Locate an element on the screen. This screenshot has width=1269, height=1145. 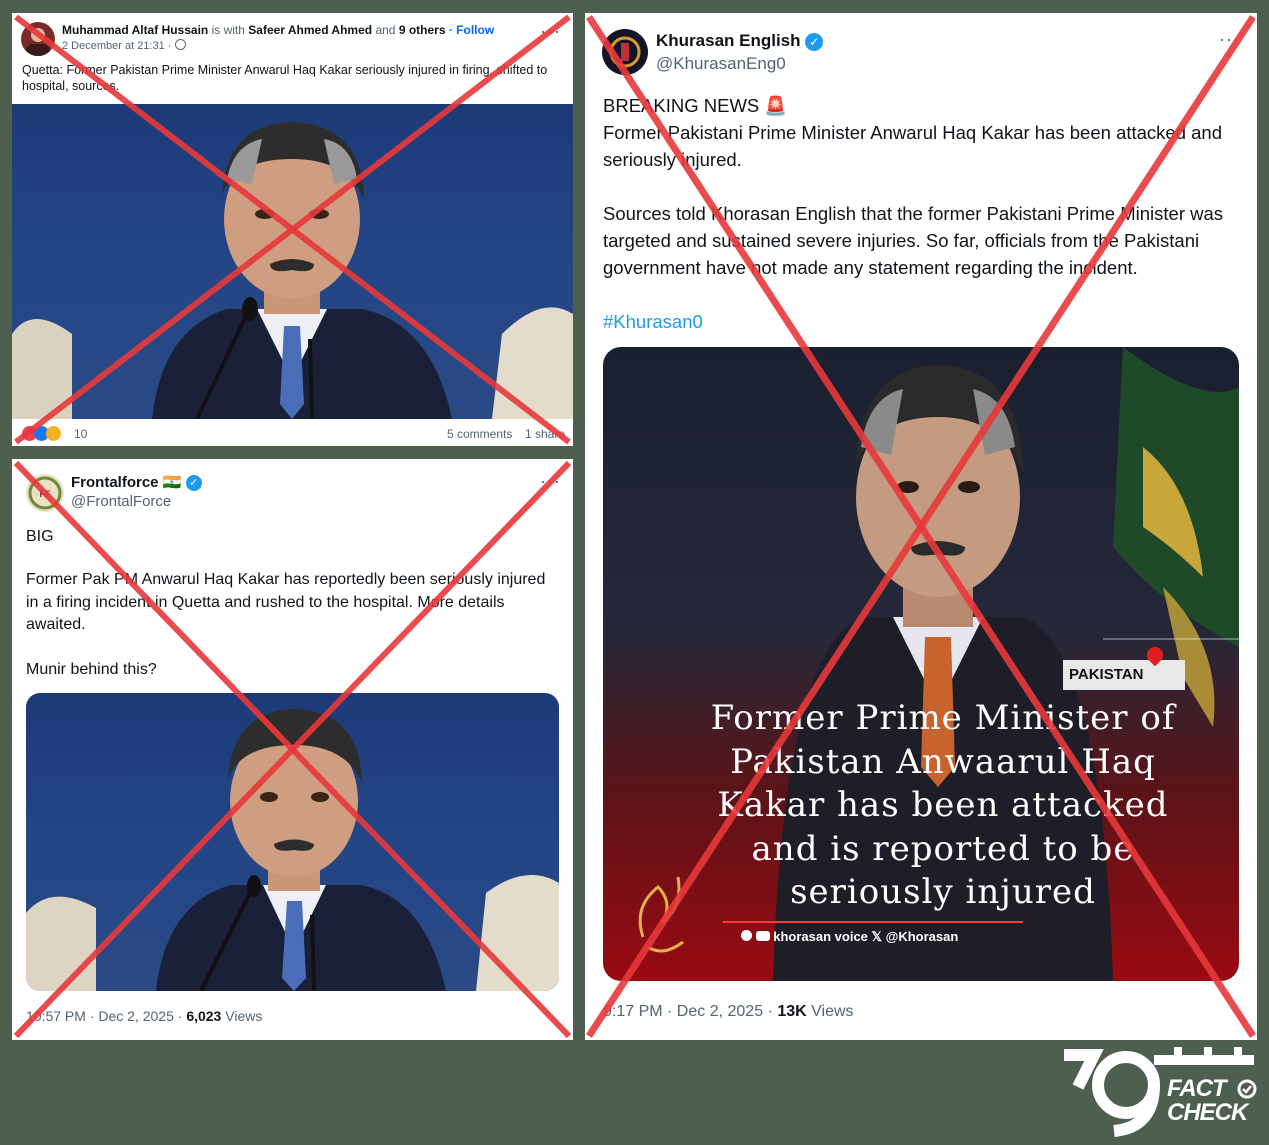
follow-link: · Follow is located at coordinates (471, 30).